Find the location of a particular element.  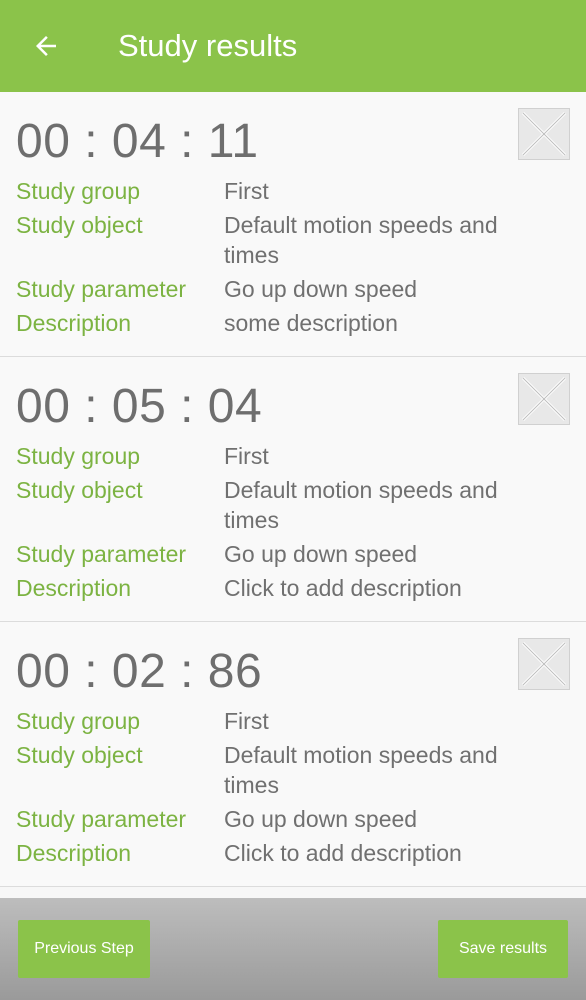

description-value: some description is located at coordinates (389, 323).